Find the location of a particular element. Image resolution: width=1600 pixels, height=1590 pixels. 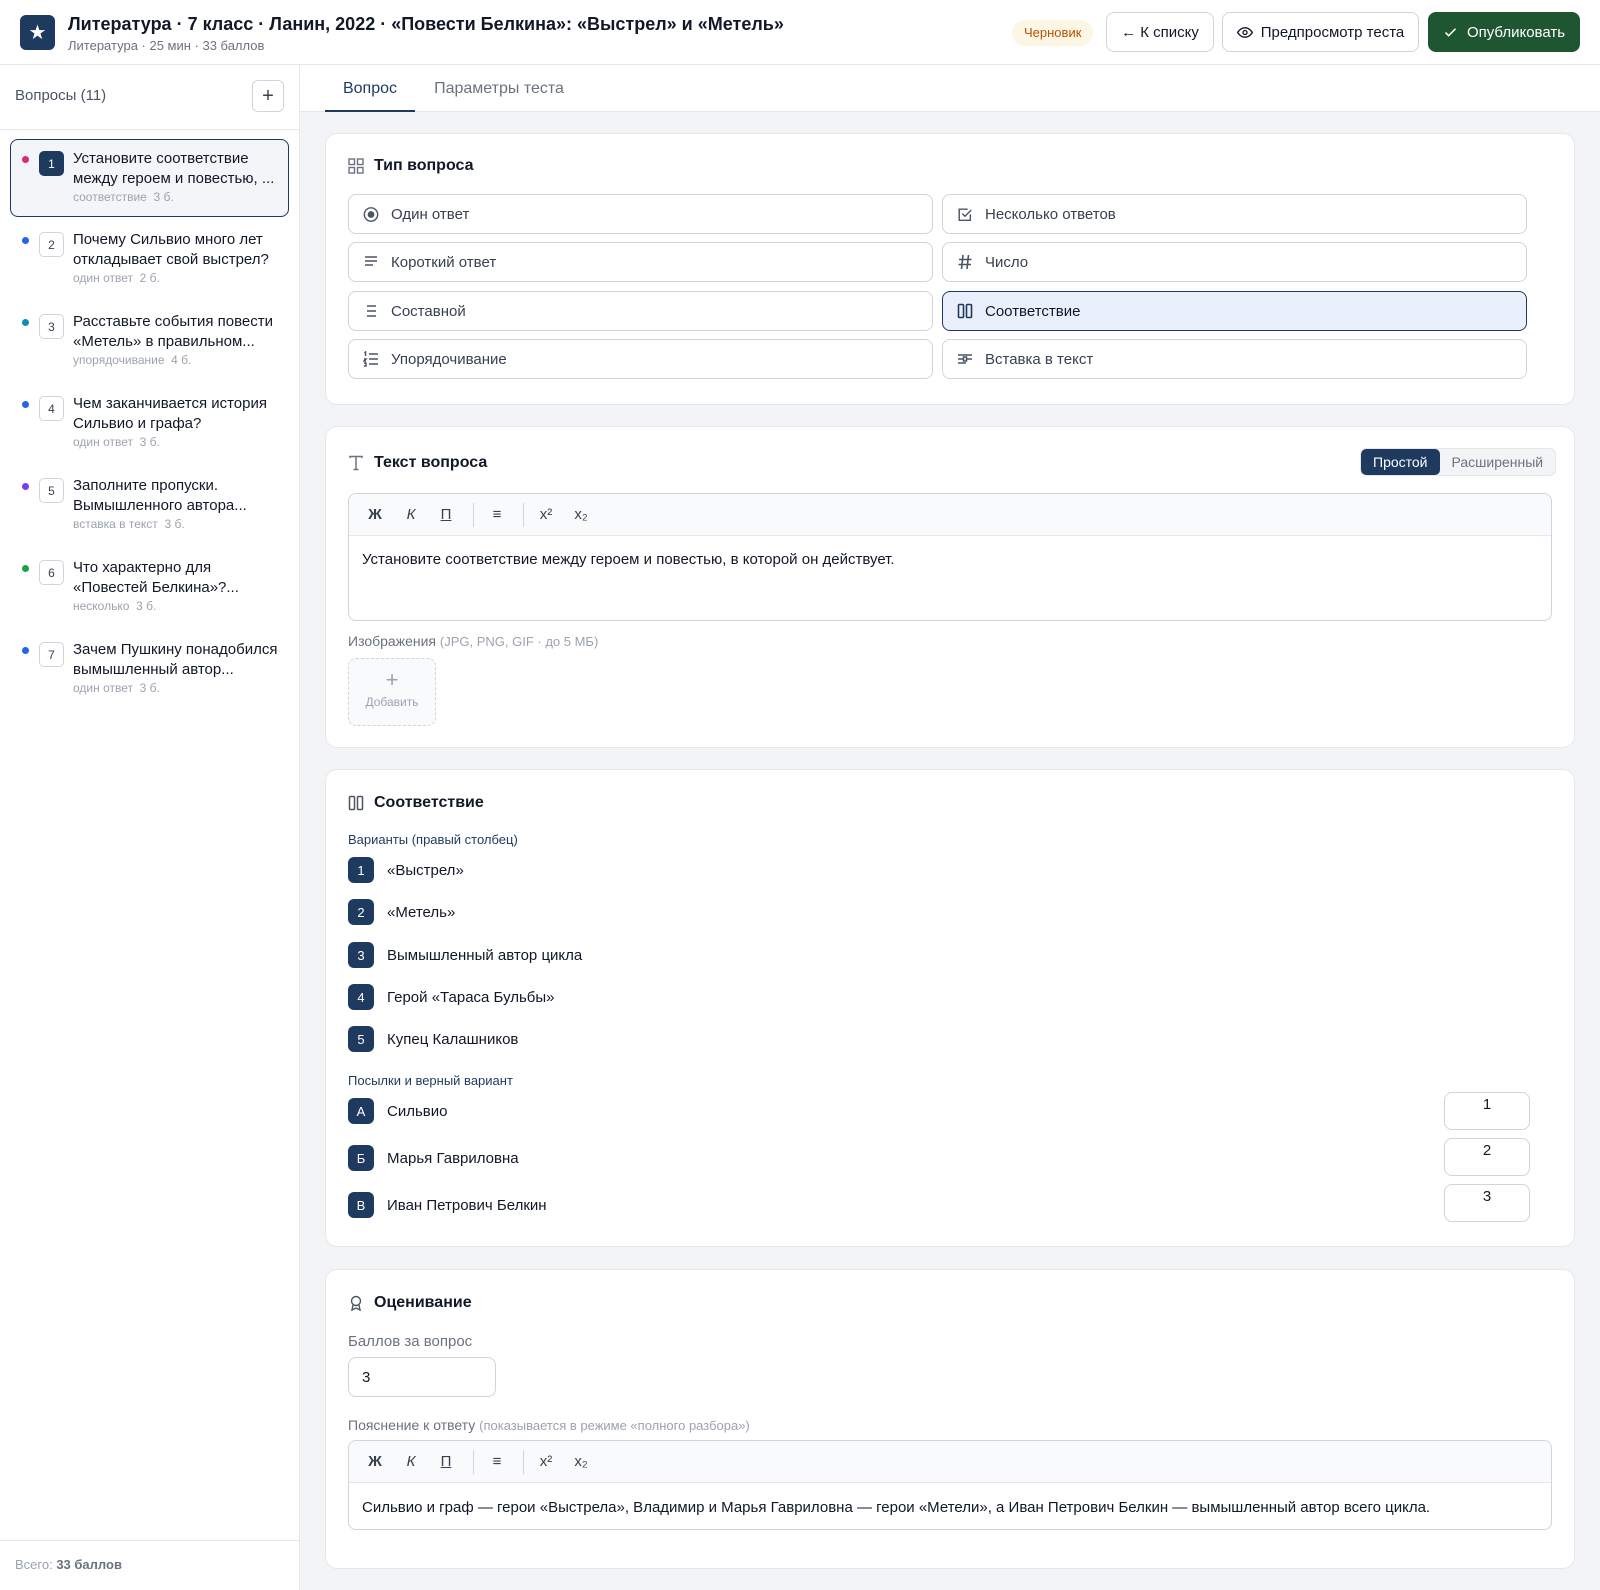

mode-simple-button: Простой is located at coordinates (1400, 462).